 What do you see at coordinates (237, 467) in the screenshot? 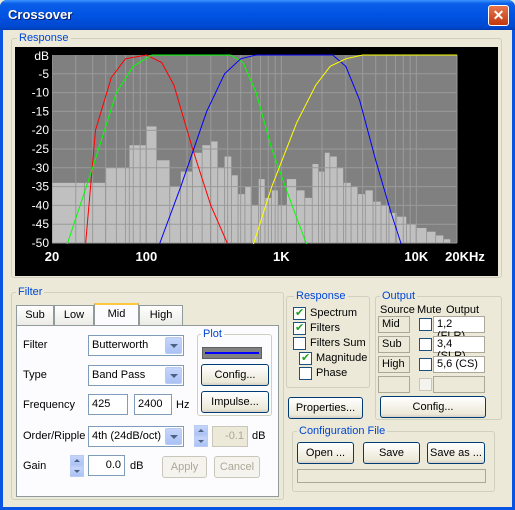
I see `cancel-button: Cancel` at bounding box center [237, 467].